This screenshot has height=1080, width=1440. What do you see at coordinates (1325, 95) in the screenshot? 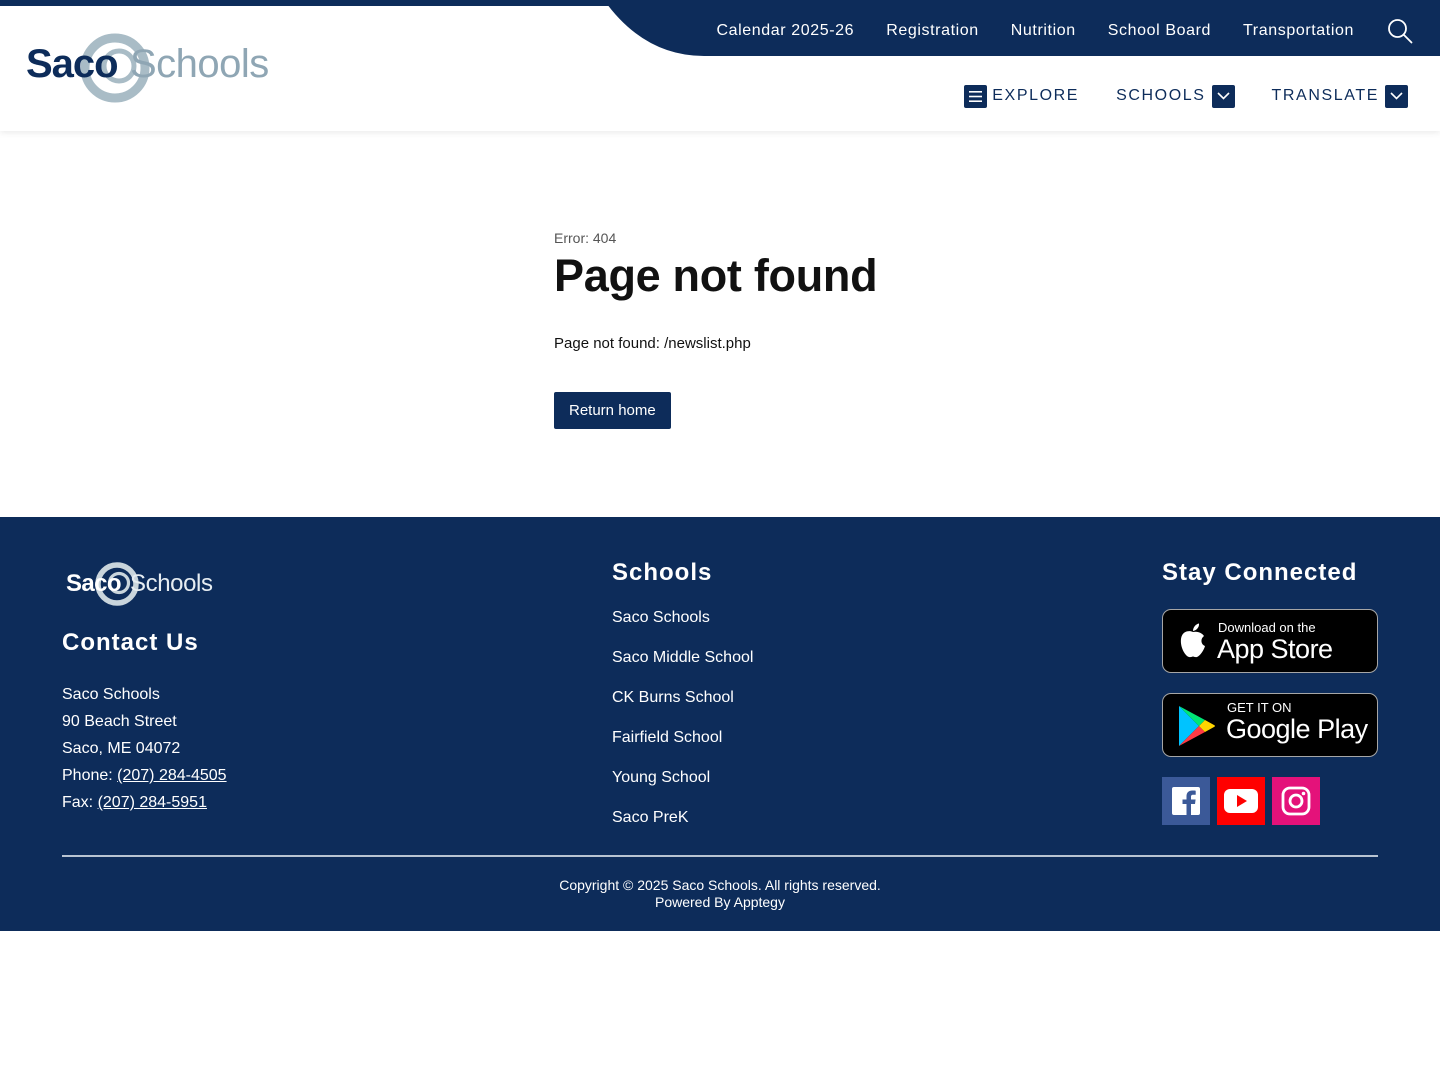
I see `translate-label: TRANSLATE` at bounding box center [1325, 95].